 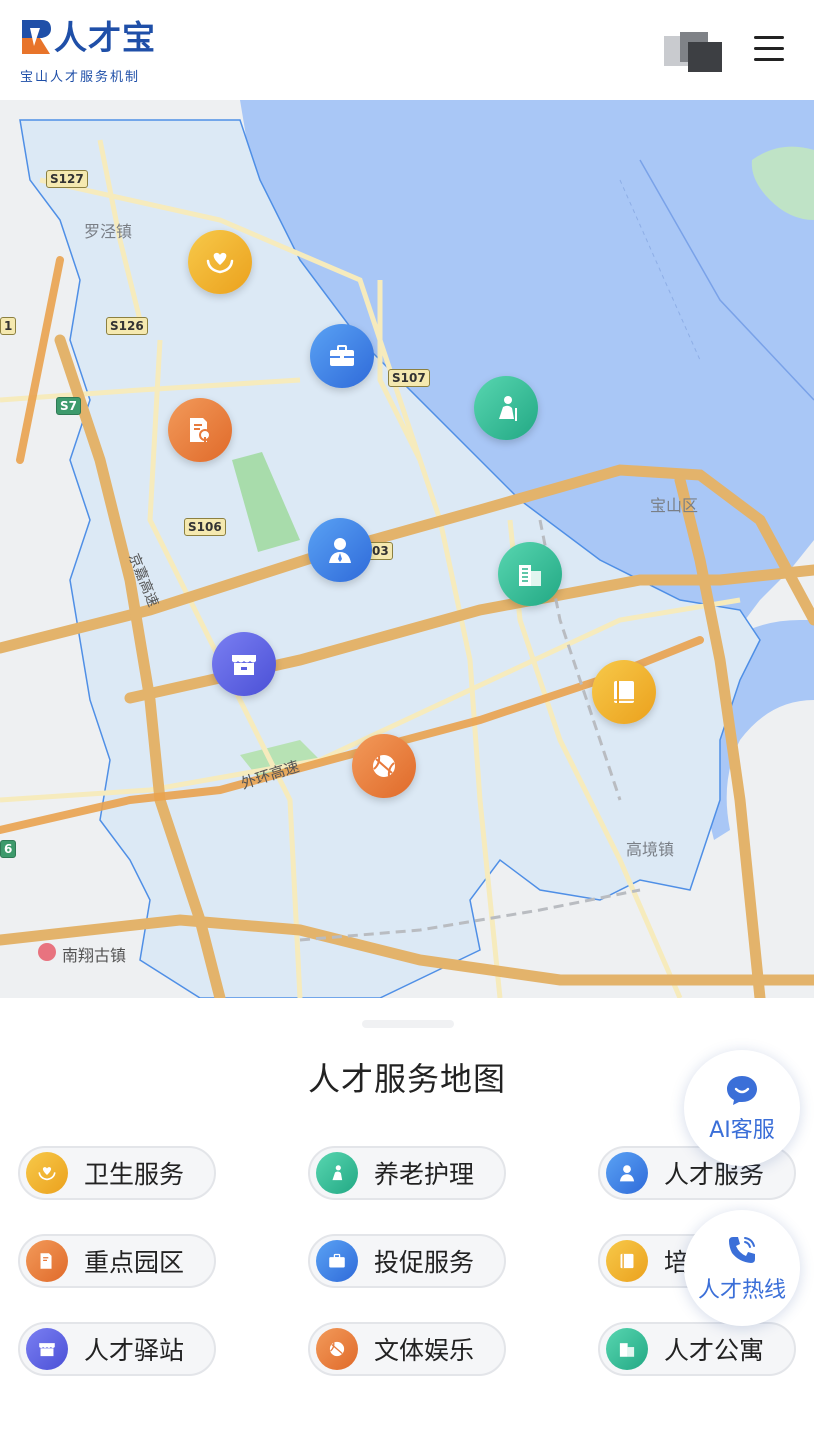 I want to click on category-investment: 投促服务, so click(x=407, y=1261).